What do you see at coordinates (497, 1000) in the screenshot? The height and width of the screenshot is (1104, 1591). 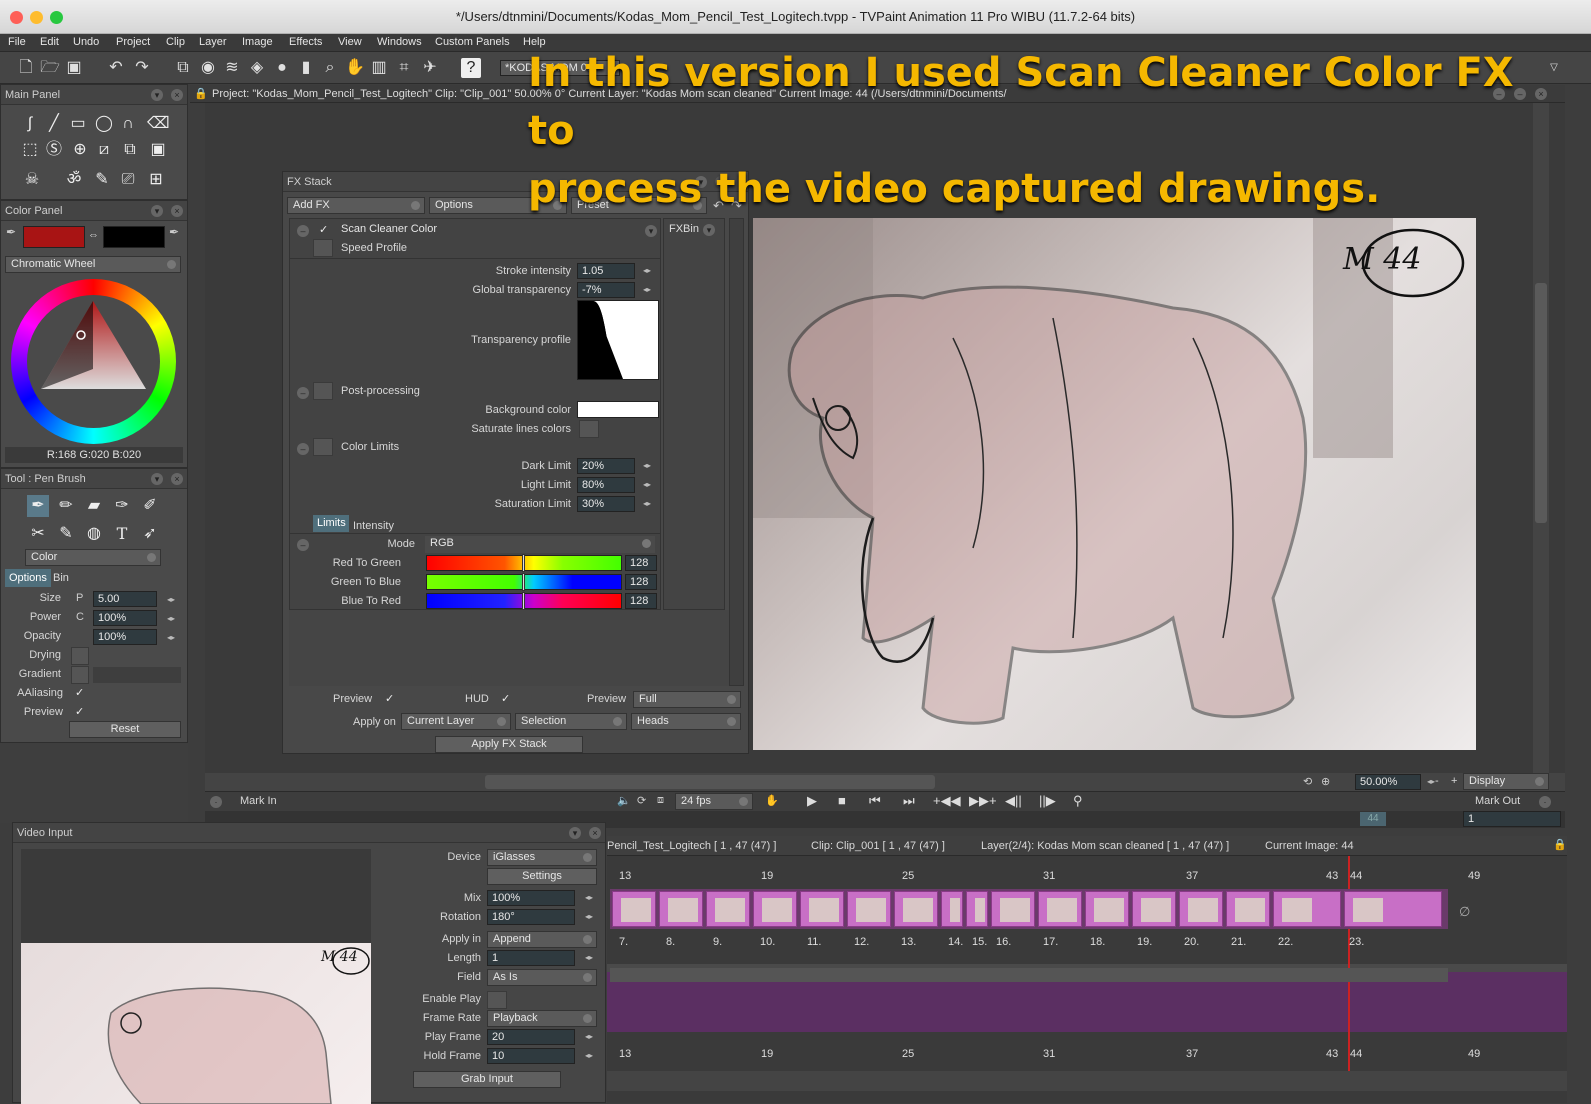 I see `enable-play-checkbox` at bounding box center [497, 1000].